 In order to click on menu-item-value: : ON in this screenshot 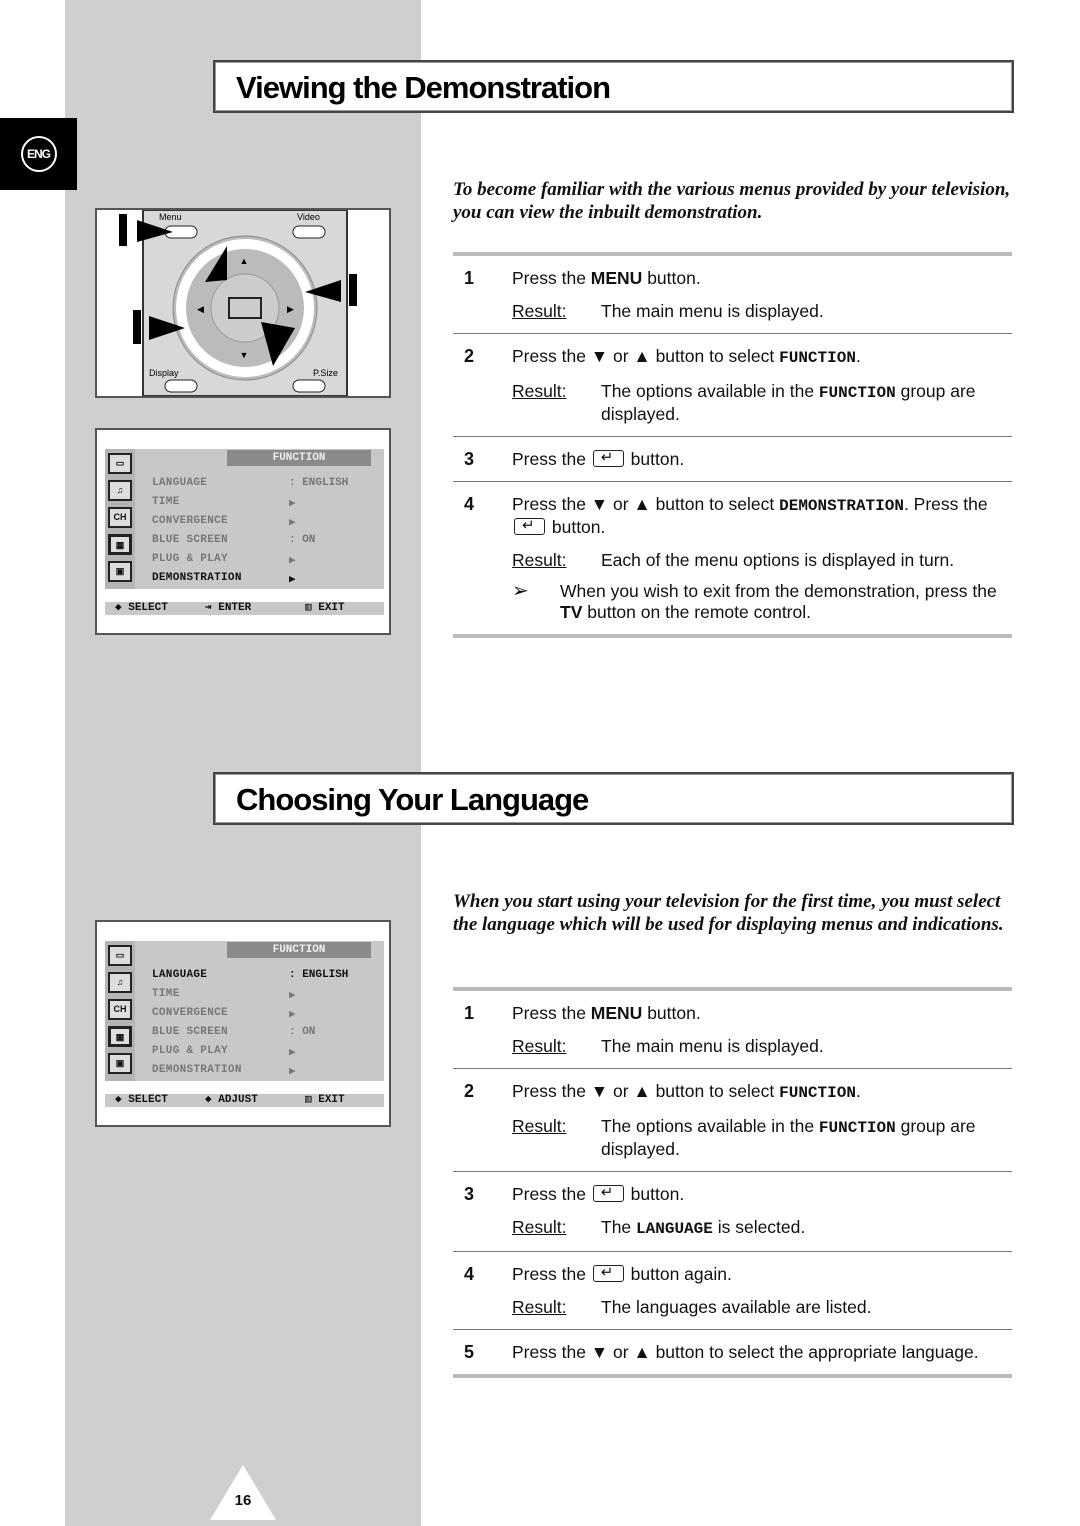, I will do `click(302, 1032)`.